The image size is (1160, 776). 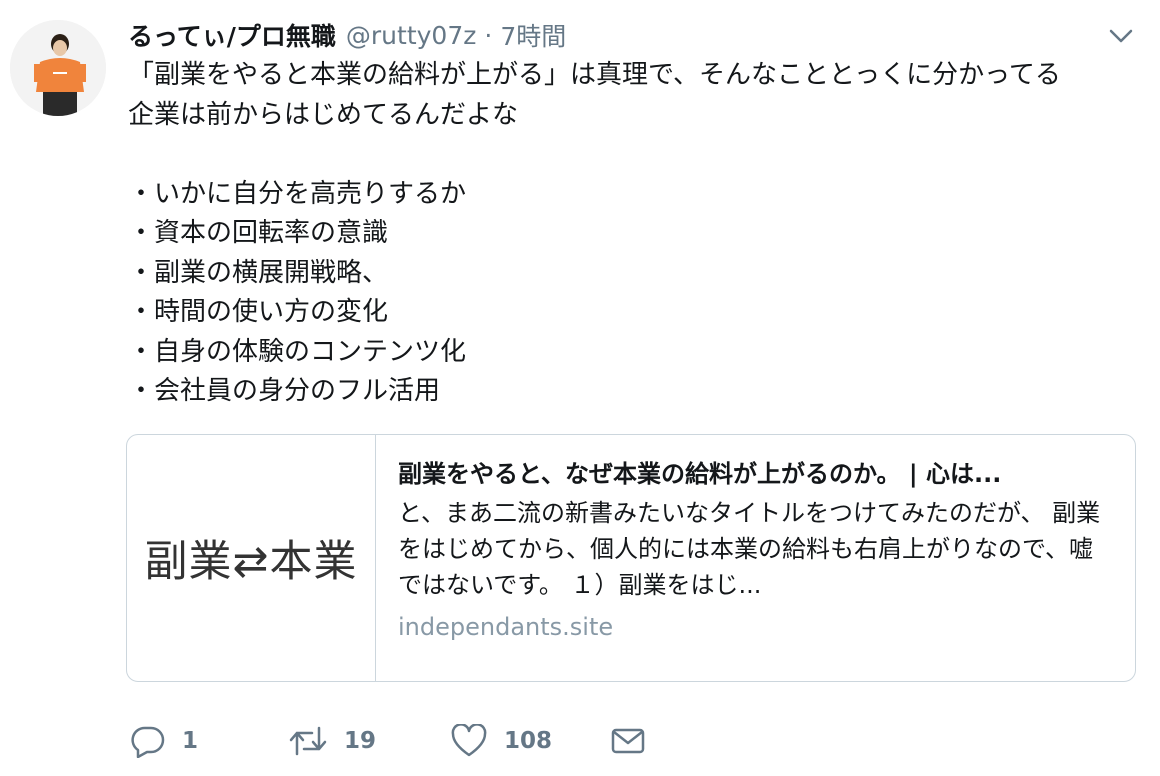 What do you see at coordinates (251, 562) in the screenshot?
I see `card-thumbnail-text: 副業⇄本業` at bounding box center [251, 562].